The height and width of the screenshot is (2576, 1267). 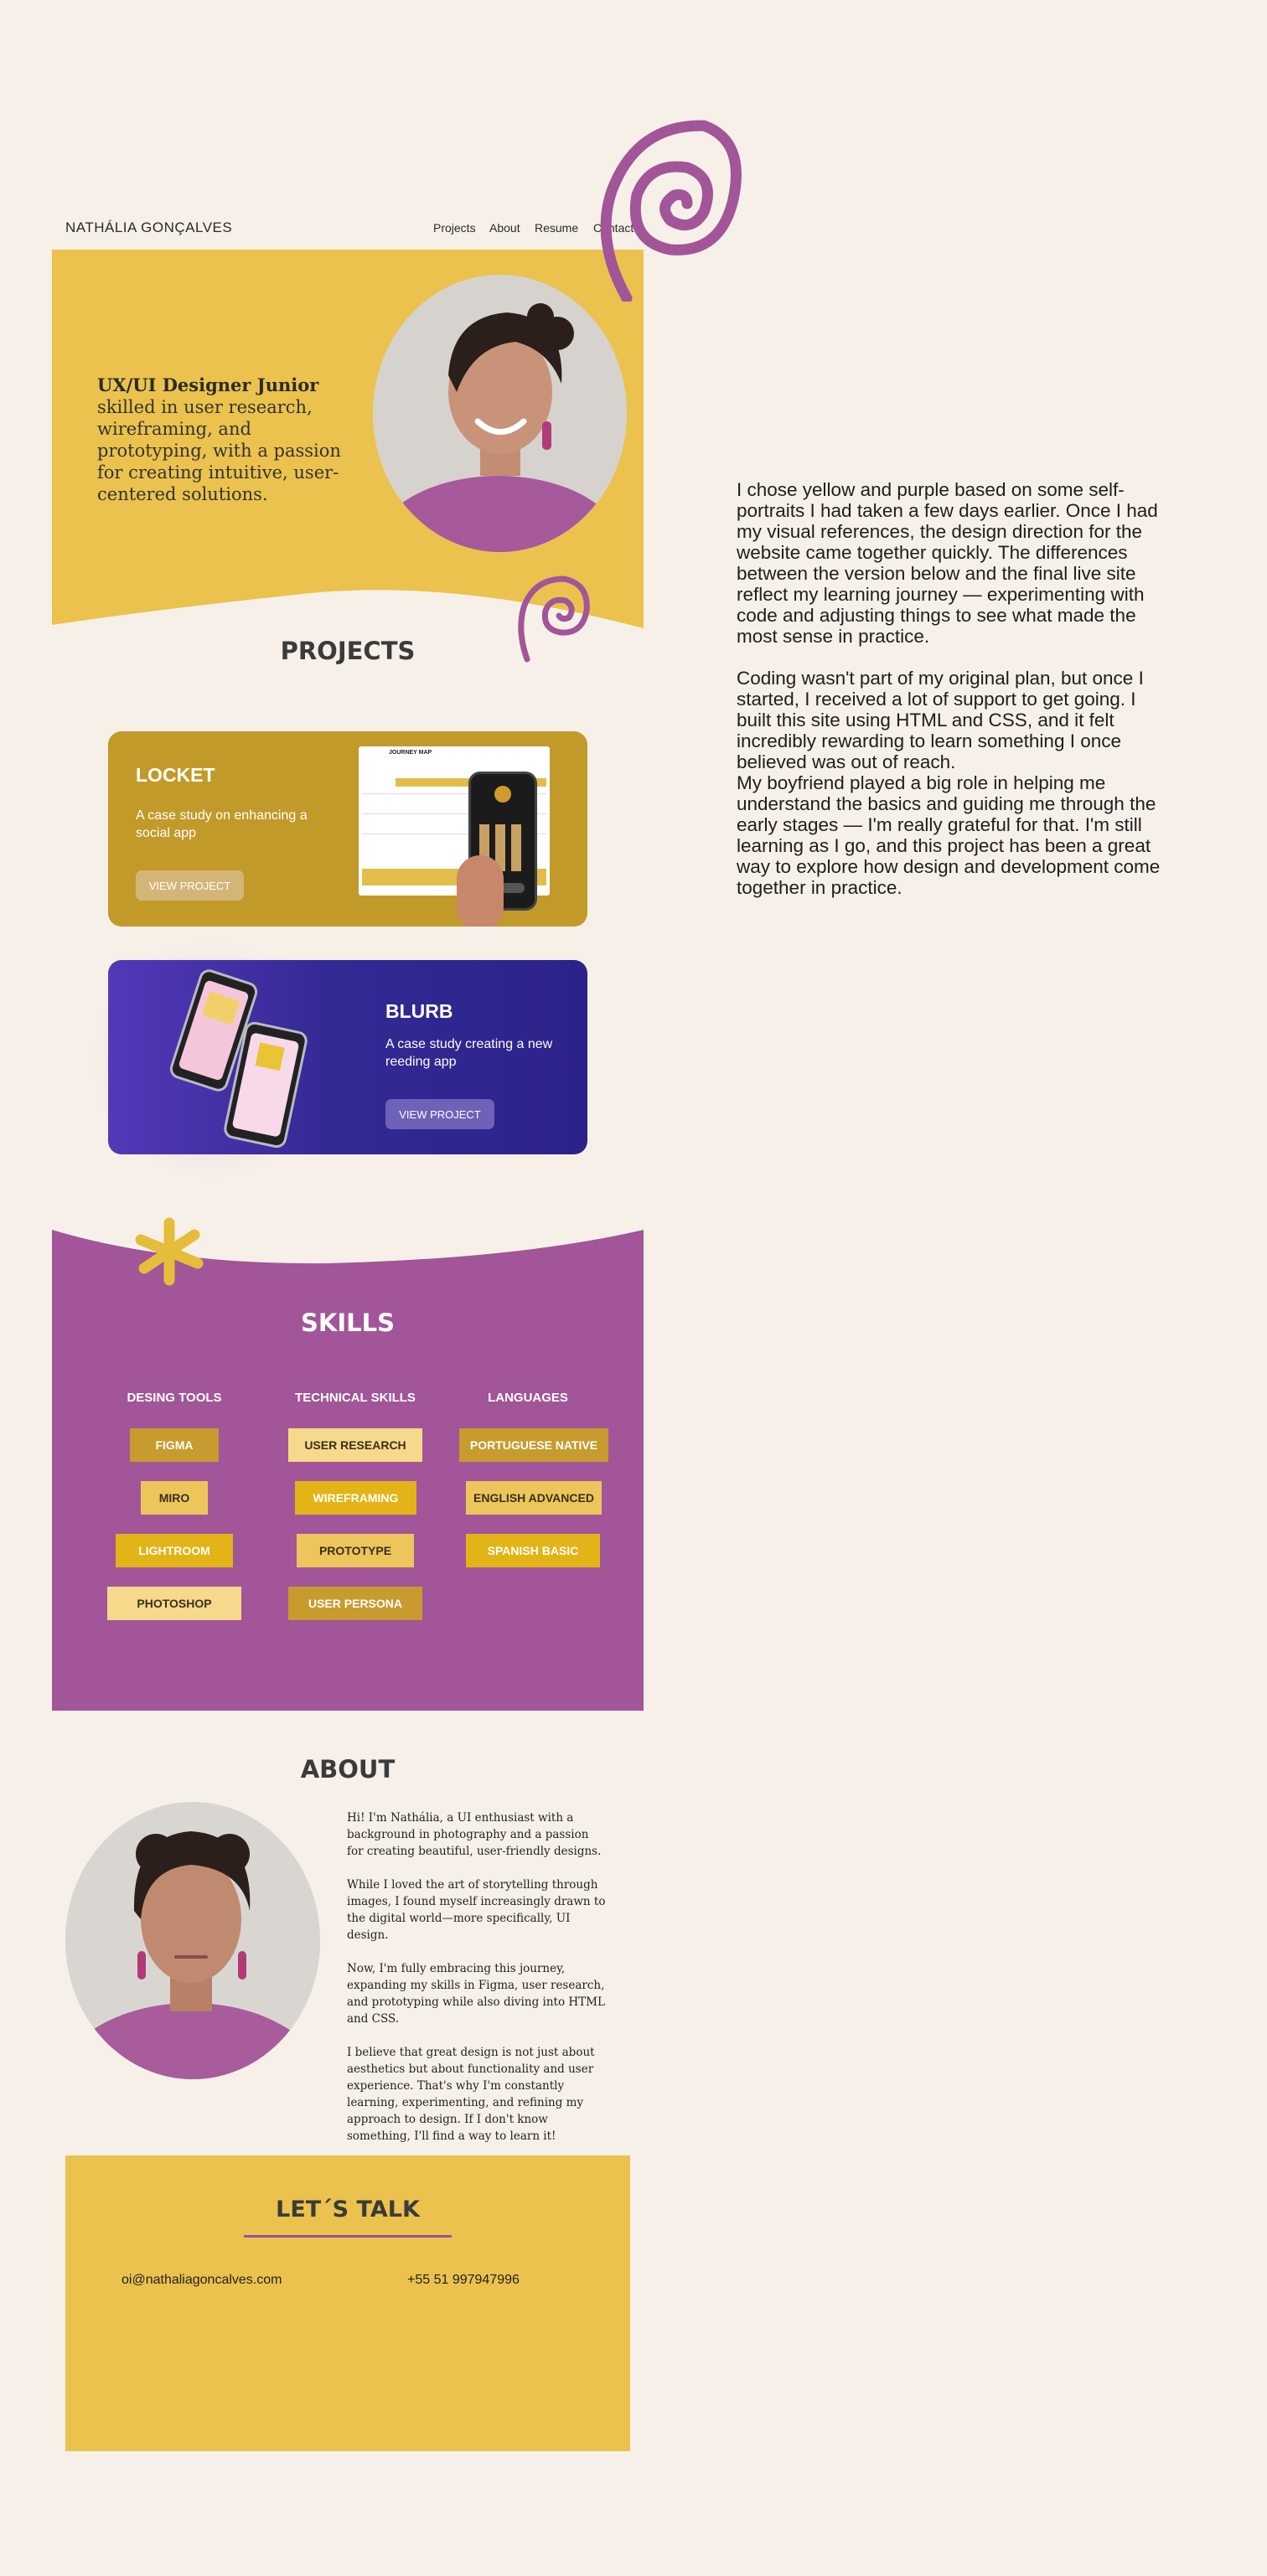 I want to click on nav-about: About, so click(x=505, y=228).